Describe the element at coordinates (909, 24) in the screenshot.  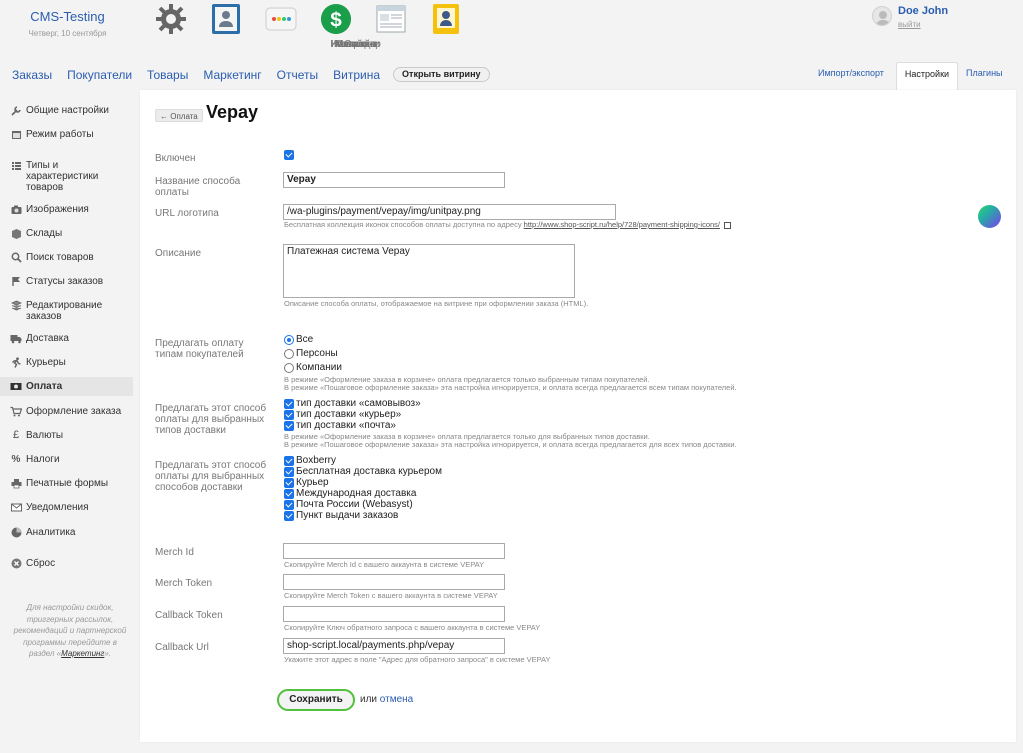
I see `logout-link: выйти` at that location.